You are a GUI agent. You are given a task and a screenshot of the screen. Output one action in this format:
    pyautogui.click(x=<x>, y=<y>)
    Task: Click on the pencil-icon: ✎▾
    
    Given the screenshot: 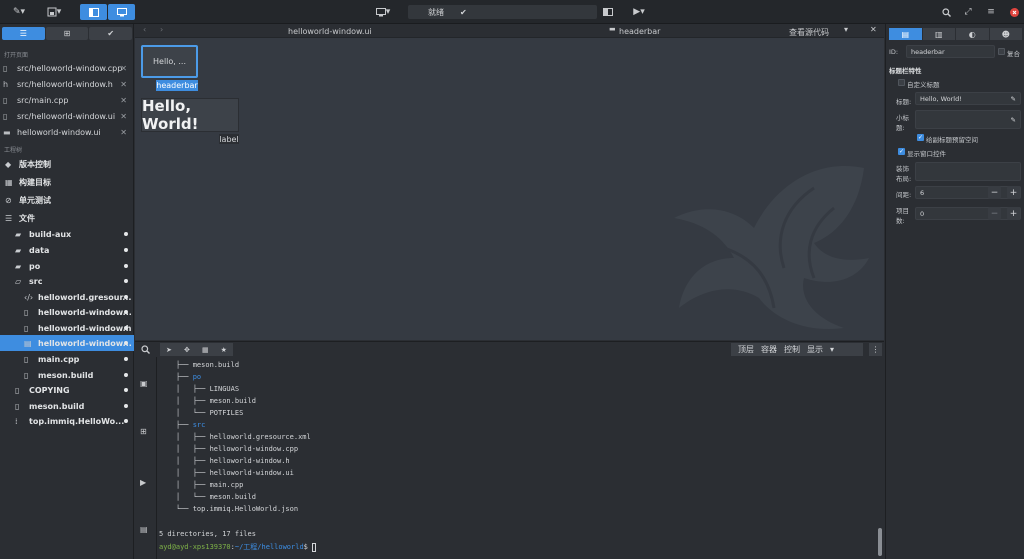 What is the action you would take?
    pyautogui.click(x=19, y=12)
    